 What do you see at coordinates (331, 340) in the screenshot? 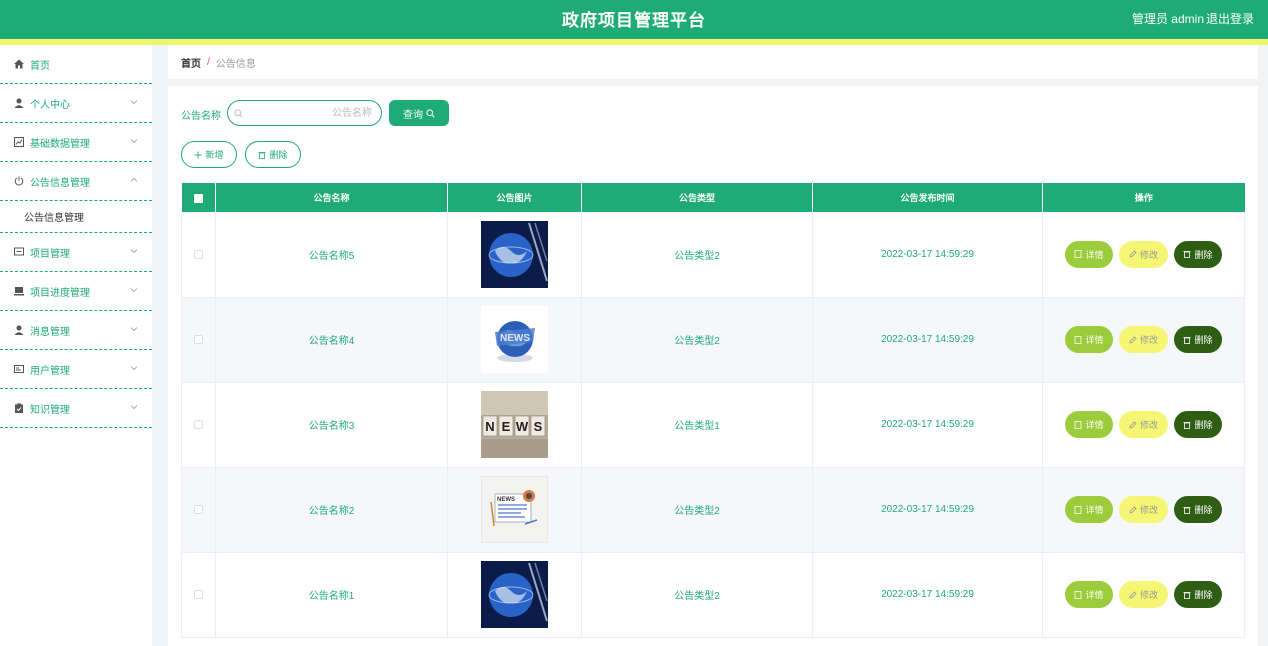
I see `notice-name-cell: 公告名称4` at bounding box center [331, 340].